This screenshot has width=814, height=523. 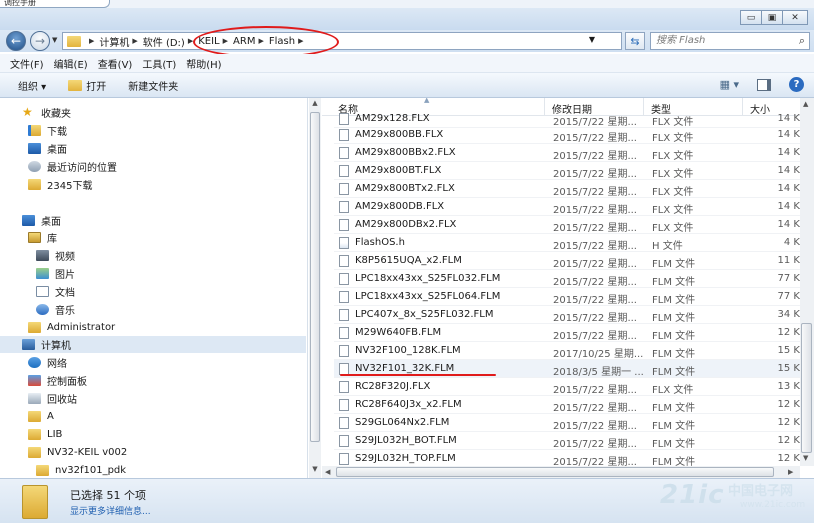 I want to click on history-dropdown-icon: ▼, so click(x=54, y=40).